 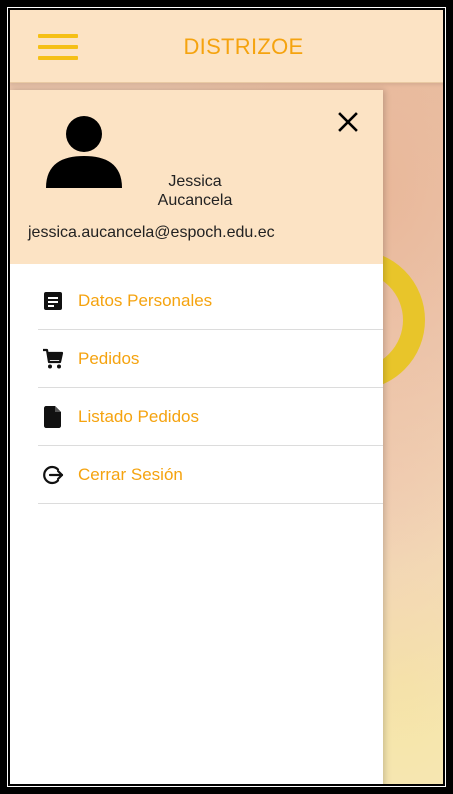 What do you see at coordinates (53, 475) in the screenshot?
I see `logout-icon` at bounding box center [53, 475].